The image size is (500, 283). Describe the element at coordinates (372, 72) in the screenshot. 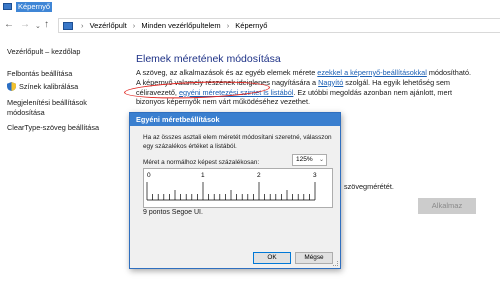

I see `display-settings-link: ezekkel a képernyő-beállításokkal` at that location.